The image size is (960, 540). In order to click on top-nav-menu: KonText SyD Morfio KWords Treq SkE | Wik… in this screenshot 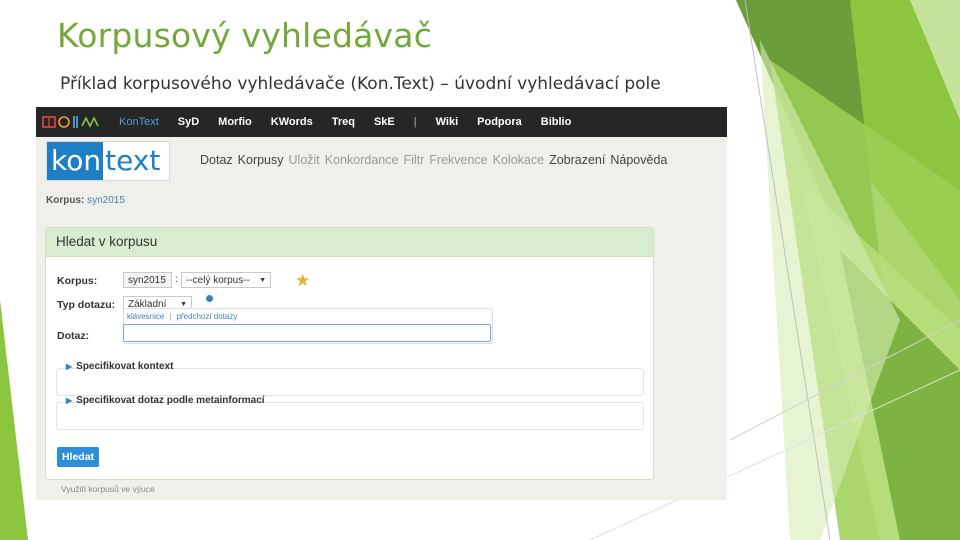, I will do `click(354, 122)`.